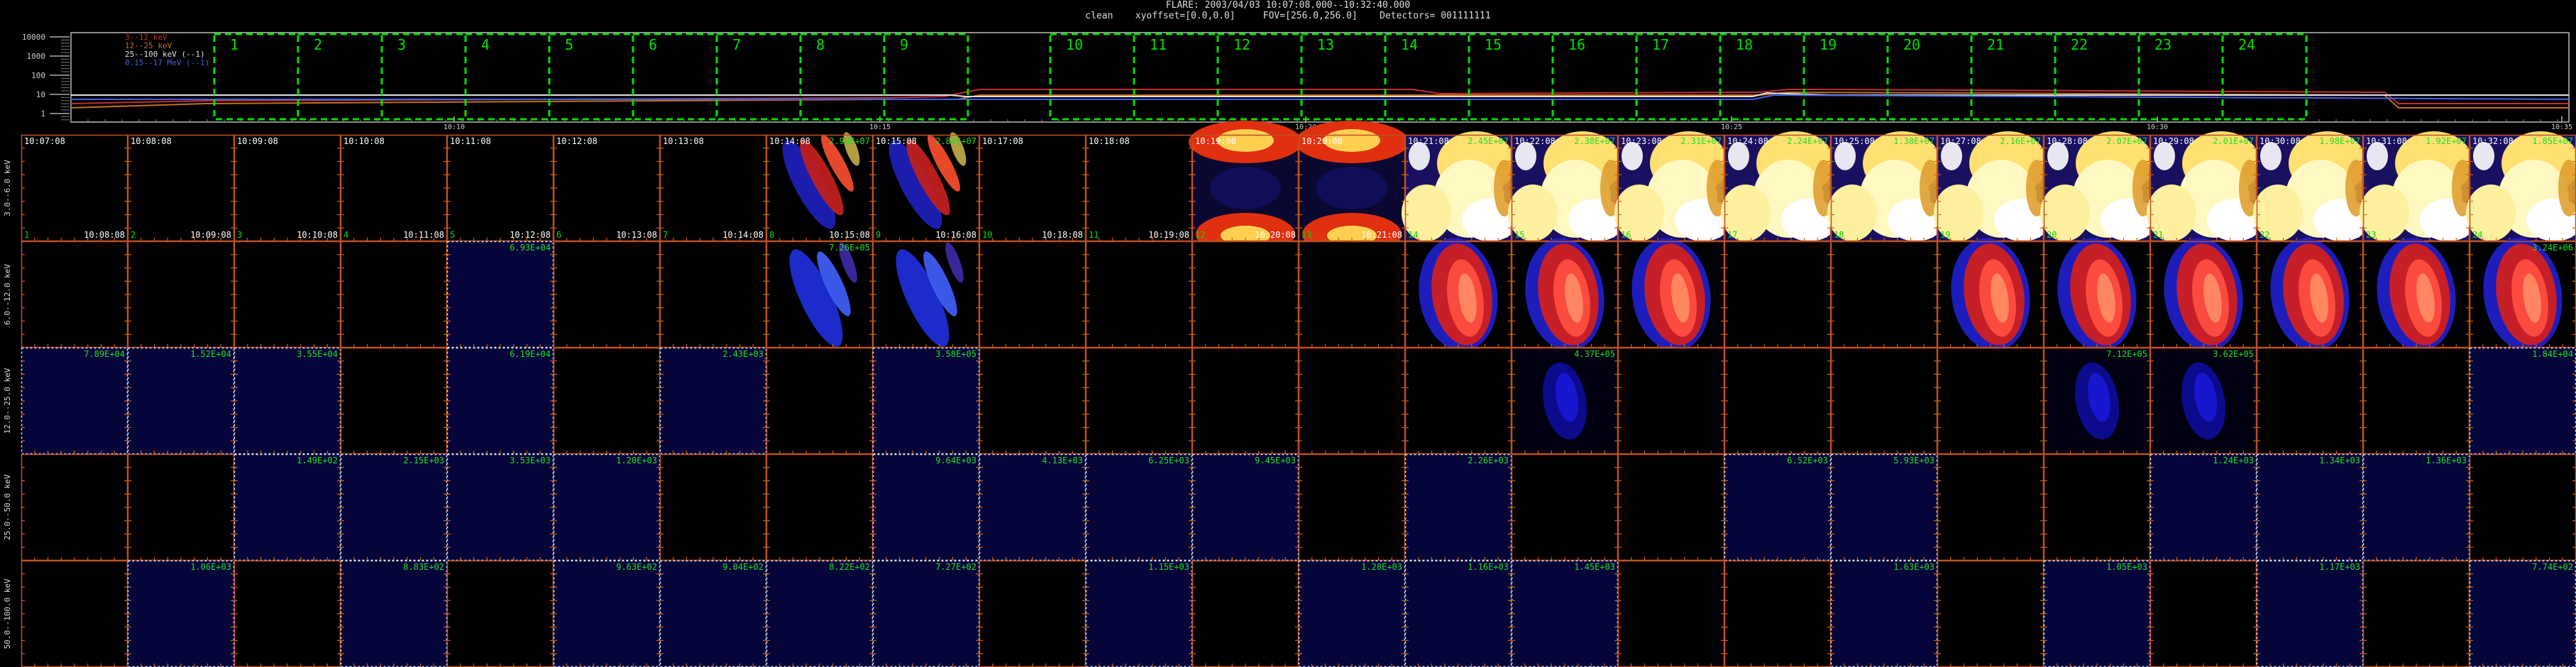  What do you see at coordinates (2310, 507) in the screenshot?
I see `image-panel: 1.34E+03` at bounding box center [2310, 507].